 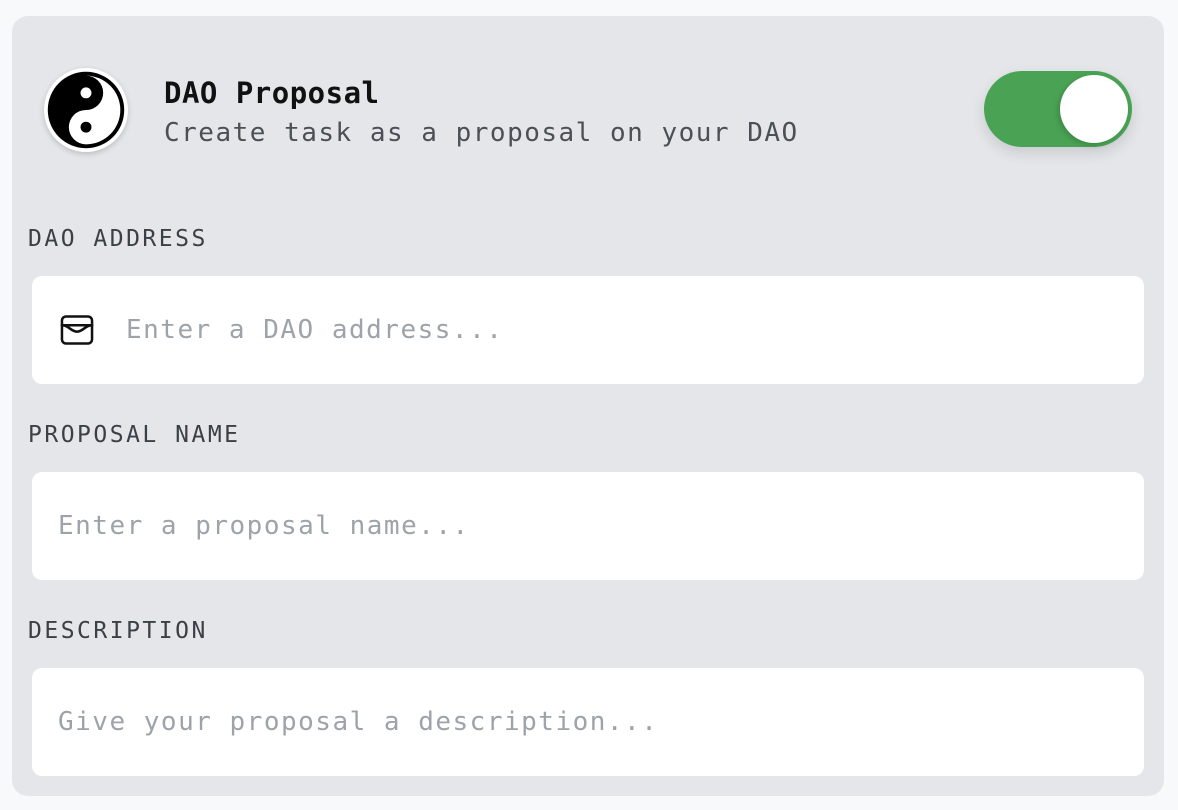 What do you see at coordinates (272, 93) in the screenshot?
I see `proposal-title: DAO Proposal` at bounding box center [272, 93].